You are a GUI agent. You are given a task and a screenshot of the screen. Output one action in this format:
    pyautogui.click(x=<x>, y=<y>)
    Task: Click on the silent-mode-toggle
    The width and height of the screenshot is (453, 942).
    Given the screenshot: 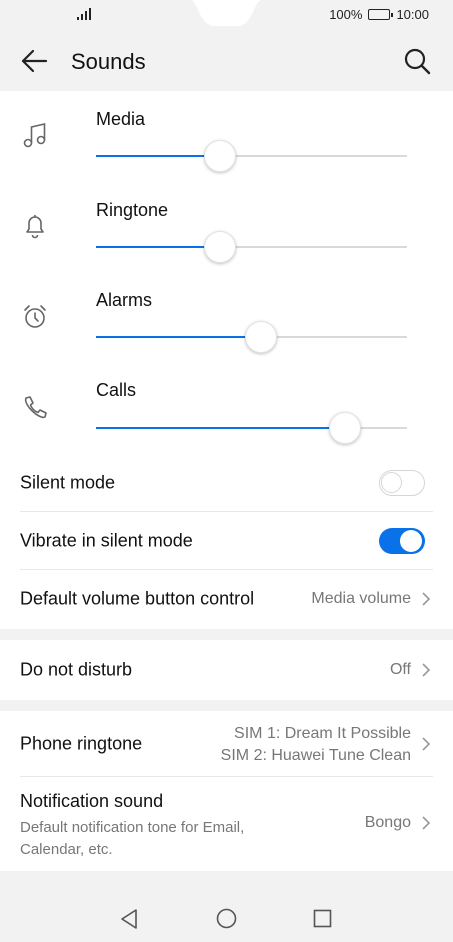 What is the action you would take?
    pyautogui.click(x=402, y=482)
    